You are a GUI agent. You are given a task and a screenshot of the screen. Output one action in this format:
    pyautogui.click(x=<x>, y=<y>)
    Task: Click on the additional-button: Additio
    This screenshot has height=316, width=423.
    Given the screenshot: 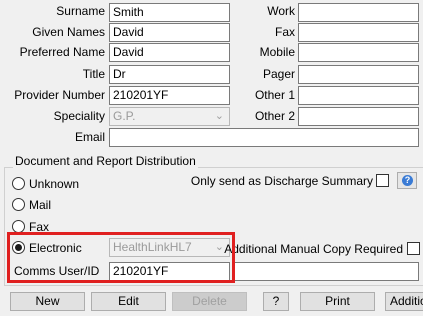 What is the action you would take?
    pyautogui.click(x=404, y=301)
    